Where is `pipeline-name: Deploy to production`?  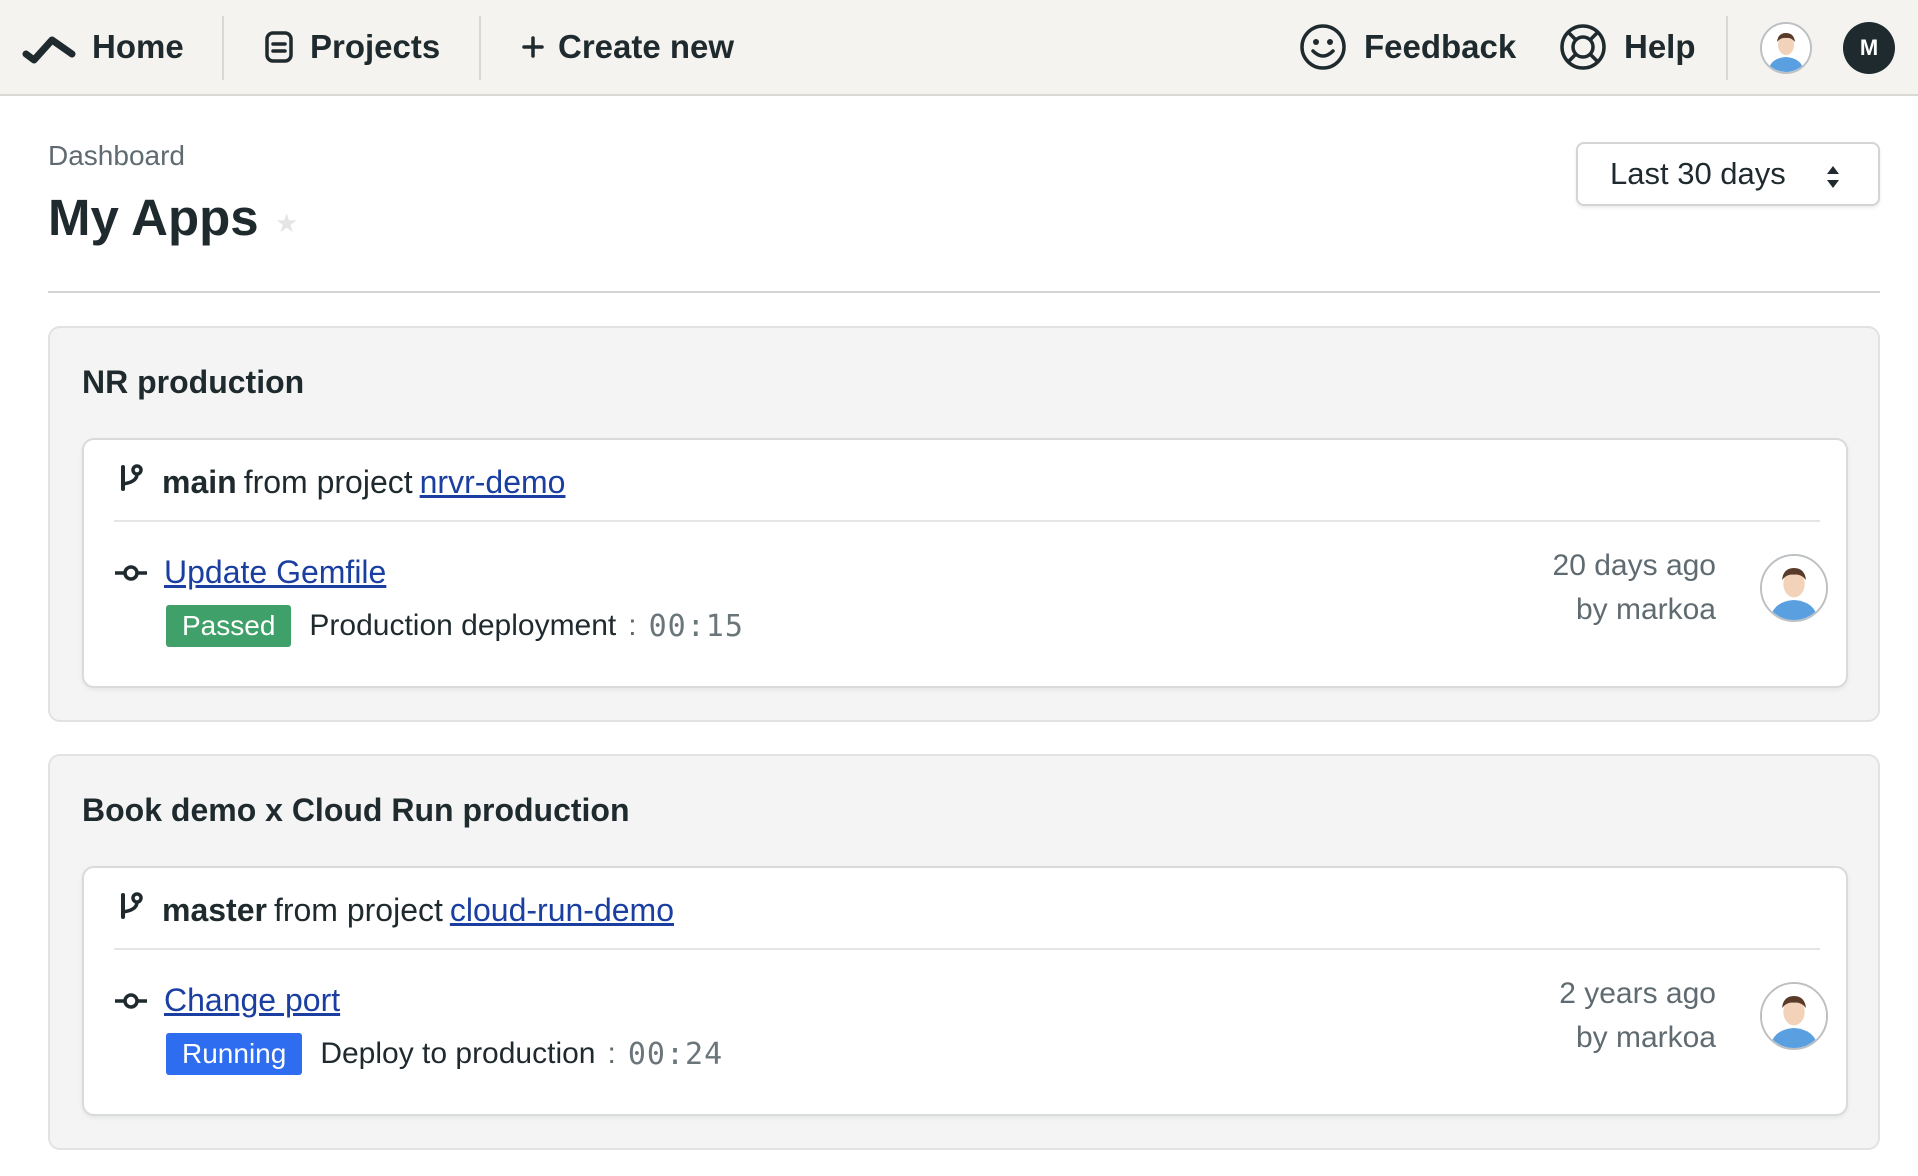
pipeline-name: Deploy to production is located at coordinates (457, 1054).